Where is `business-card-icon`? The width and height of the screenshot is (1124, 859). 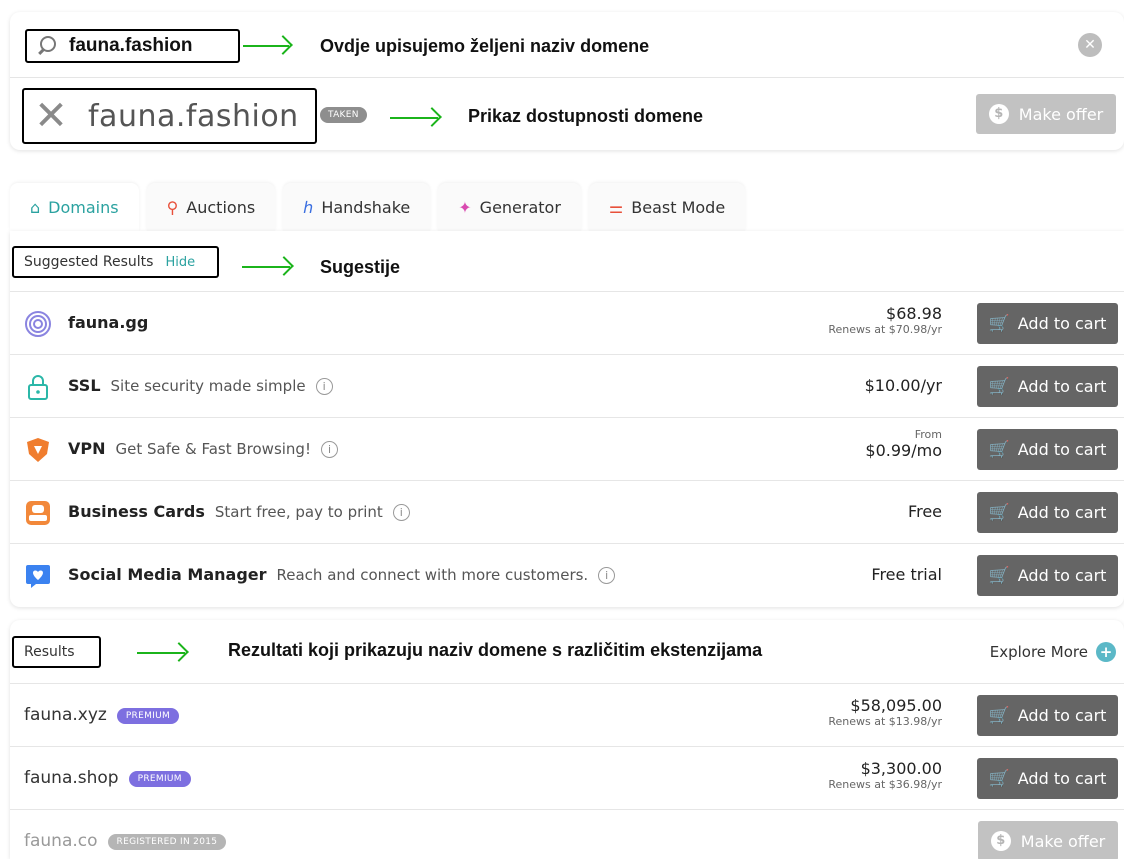
business-card-icon is located at coordinates (38, 513).